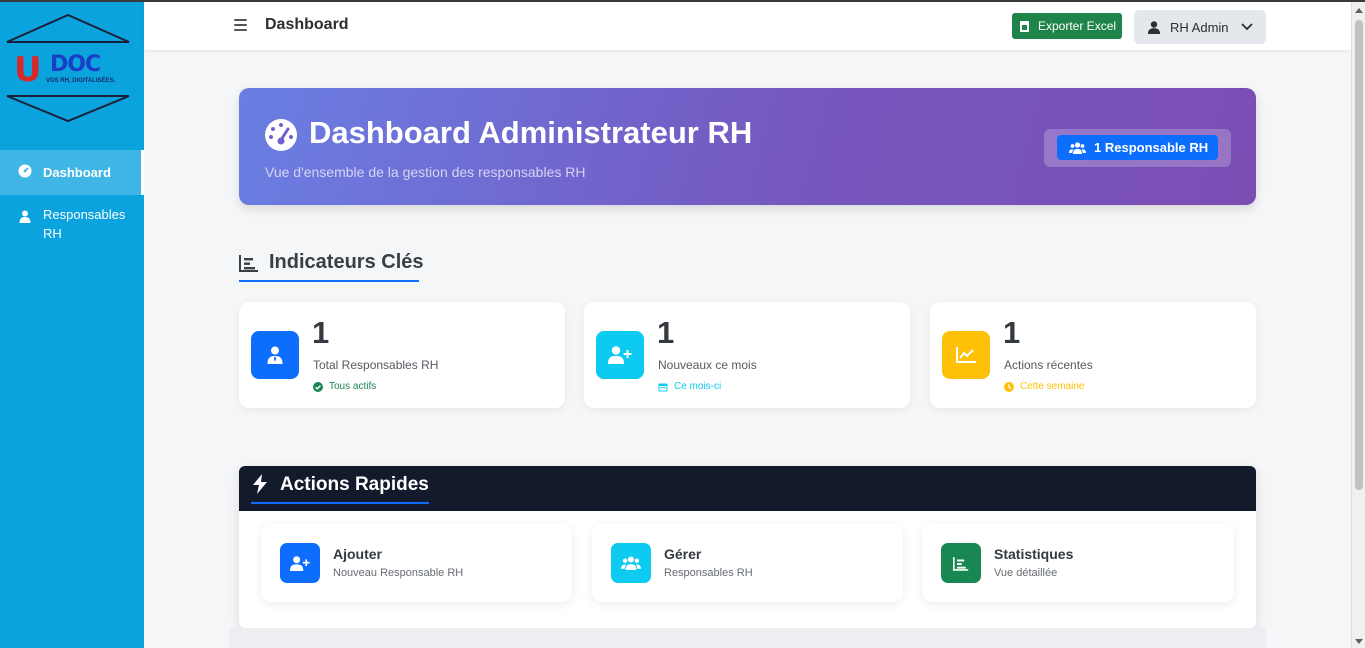  What do you see at coordinates (1034, 554) in the screenshot?
I see `action-title: Statistiques` at bounding box center [1034, 554].